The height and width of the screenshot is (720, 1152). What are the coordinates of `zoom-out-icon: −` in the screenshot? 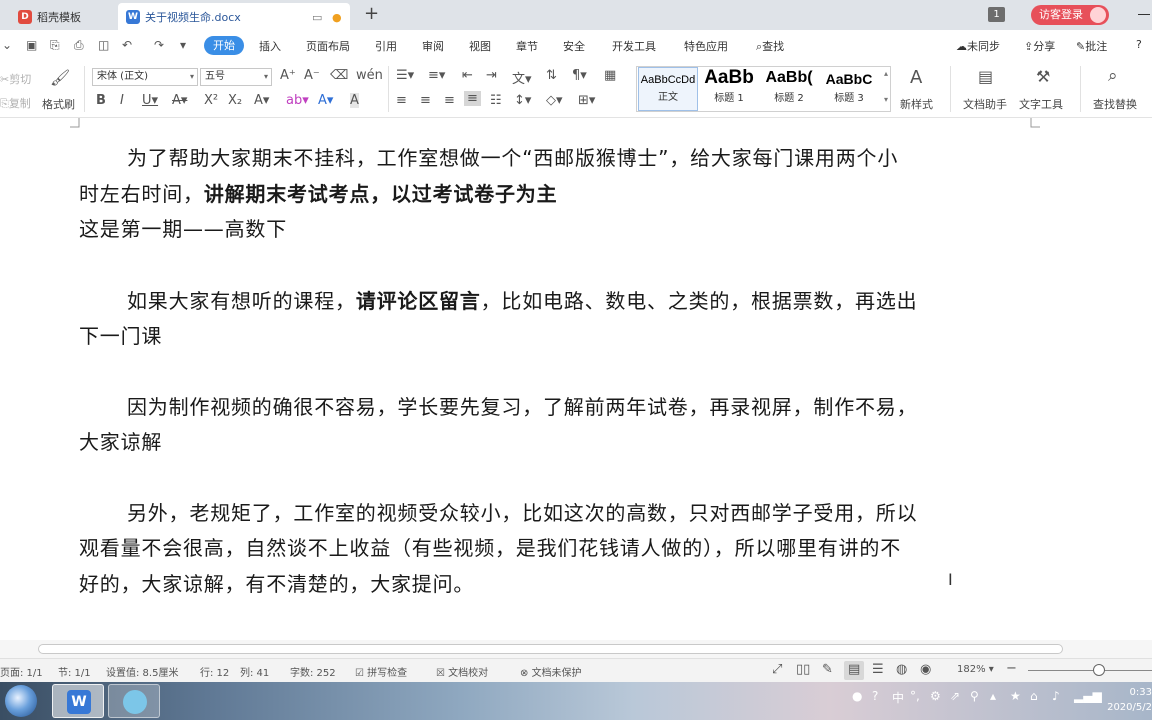 It's located at (1011, 668).